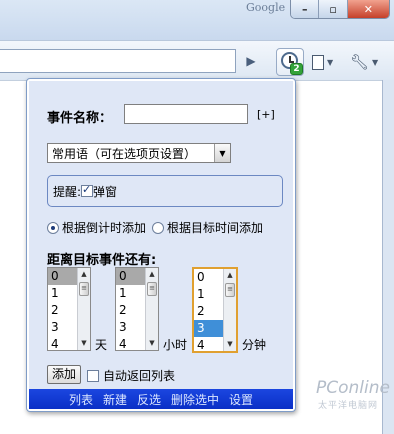 The height and width of the screenshot is (434, 394). What do you see at coordinates (241, 399) in the screenshot?
I see `footer-link-settings: 设置` at bounding box center [241, 399].